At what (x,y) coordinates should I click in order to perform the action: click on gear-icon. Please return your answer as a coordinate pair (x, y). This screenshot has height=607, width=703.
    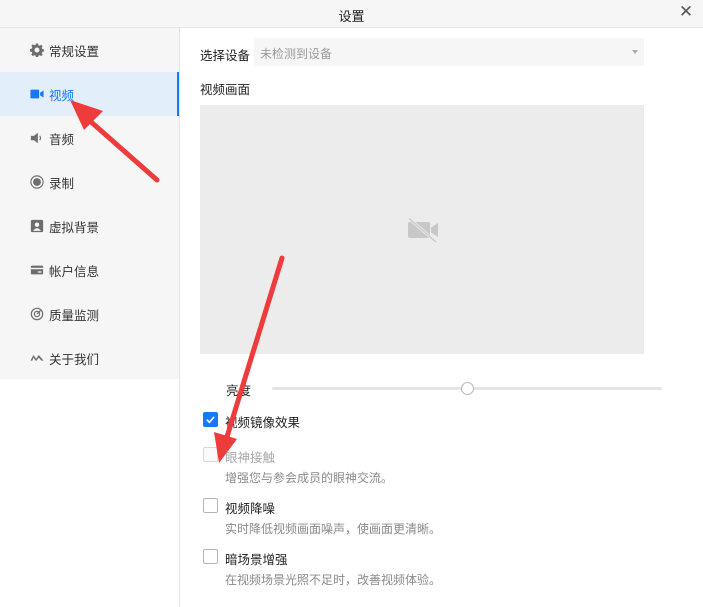
    Looking at the image, I should click on (37, 50).